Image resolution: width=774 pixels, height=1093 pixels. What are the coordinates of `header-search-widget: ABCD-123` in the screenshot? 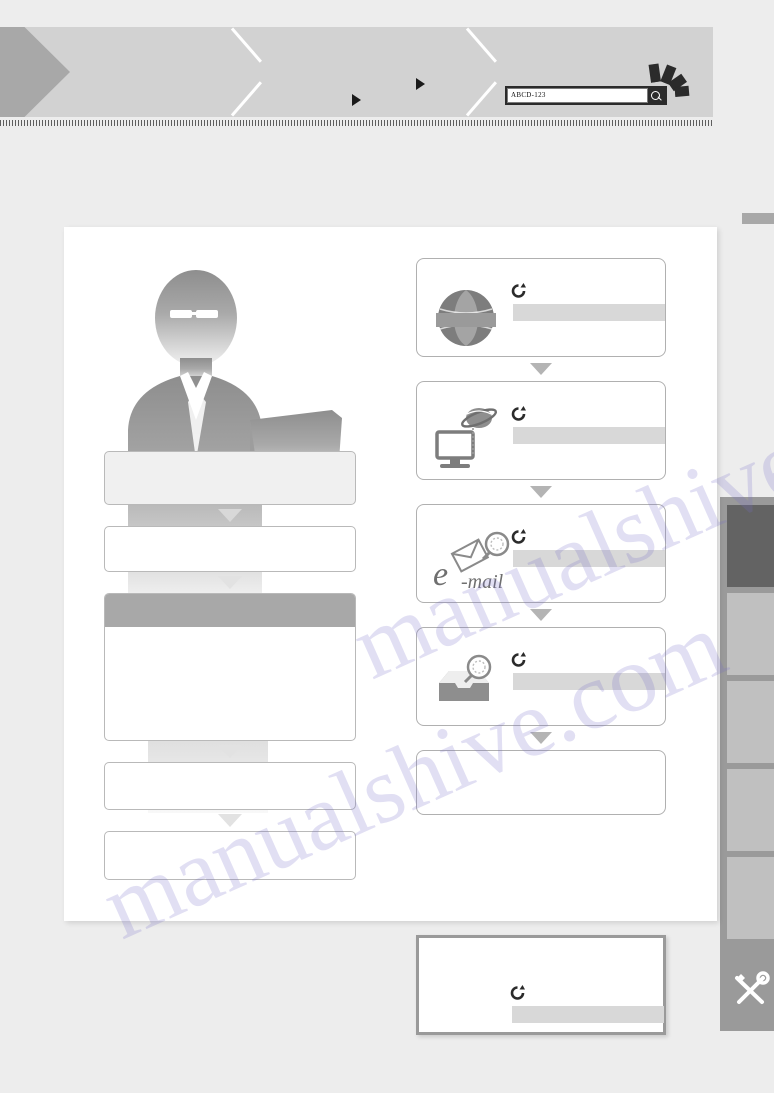 It's located at (586, 95).